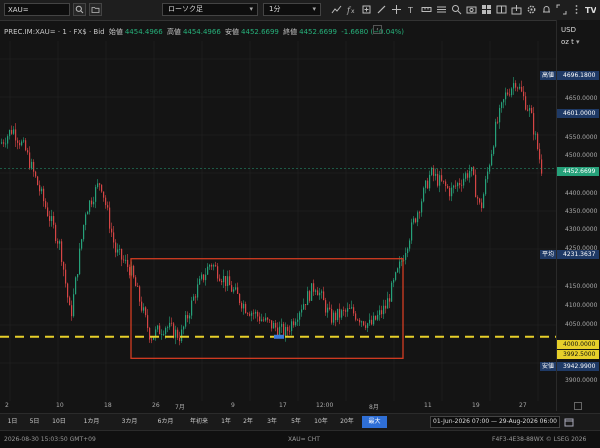  What do you see at coordinates (226, 422) in the screenshot?
I see `period-button-1y: 1年` at bounding box center [226, 422].